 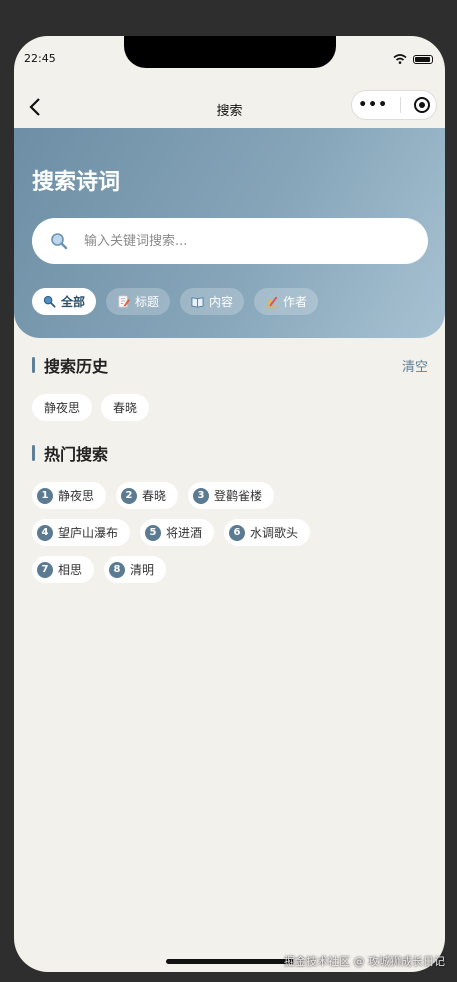 I want to click on clear-history-button: 清空, so click(x=415, y=365).